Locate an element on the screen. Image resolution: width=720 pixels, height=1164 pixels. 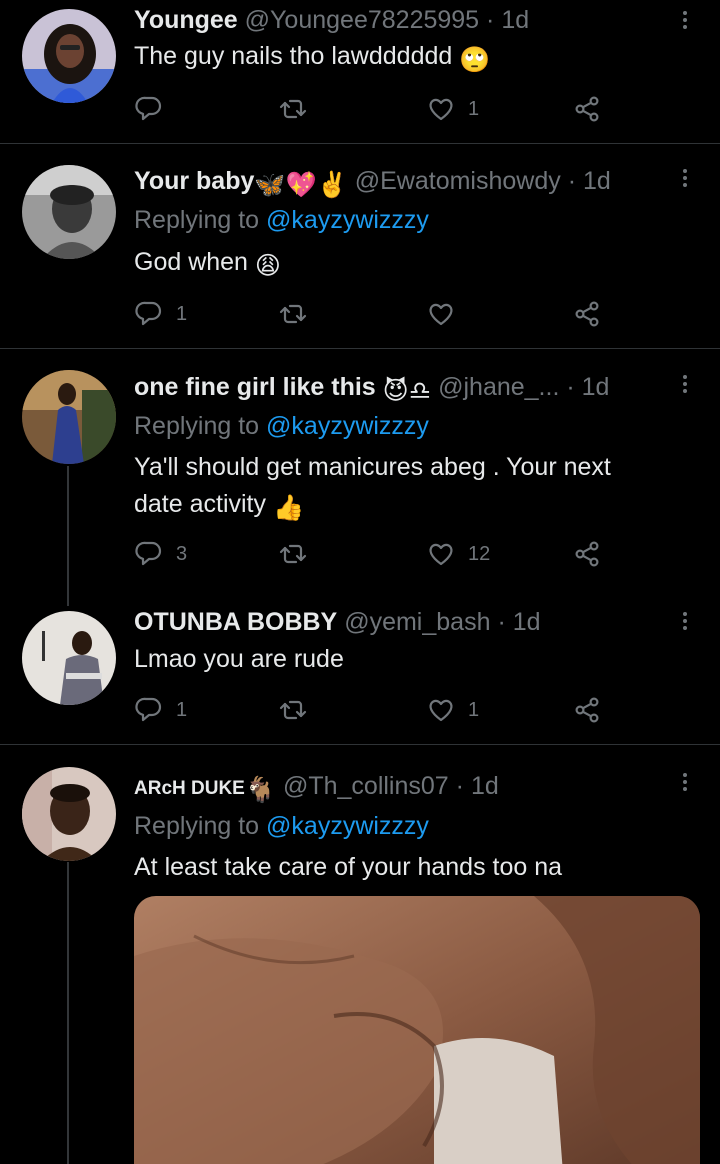
like-button is located at coordinates (447, 314).